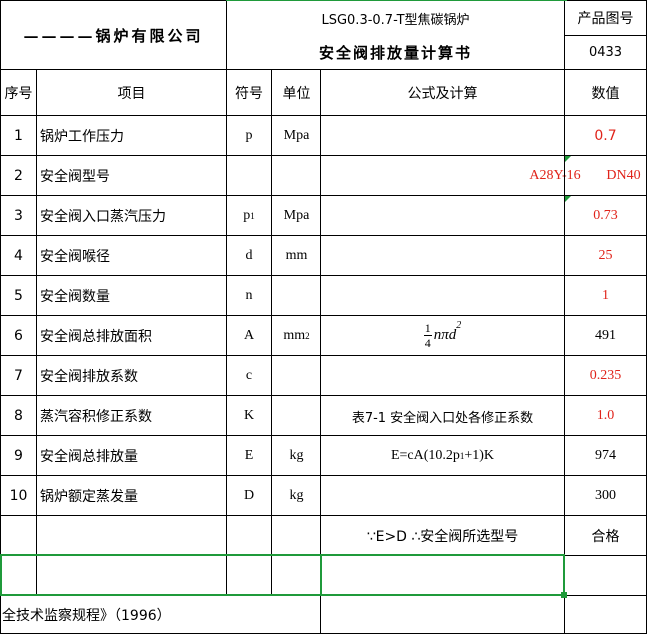 The width and height of the screenshot is (647, 634). I want to click on row-number: 2, so click(18, 176).